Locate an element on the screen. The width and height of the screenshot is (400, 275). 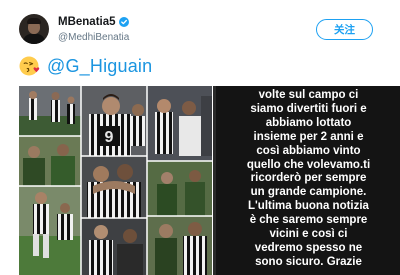
tweet-text: @G_Higuain is located at coordinates (85, 66).